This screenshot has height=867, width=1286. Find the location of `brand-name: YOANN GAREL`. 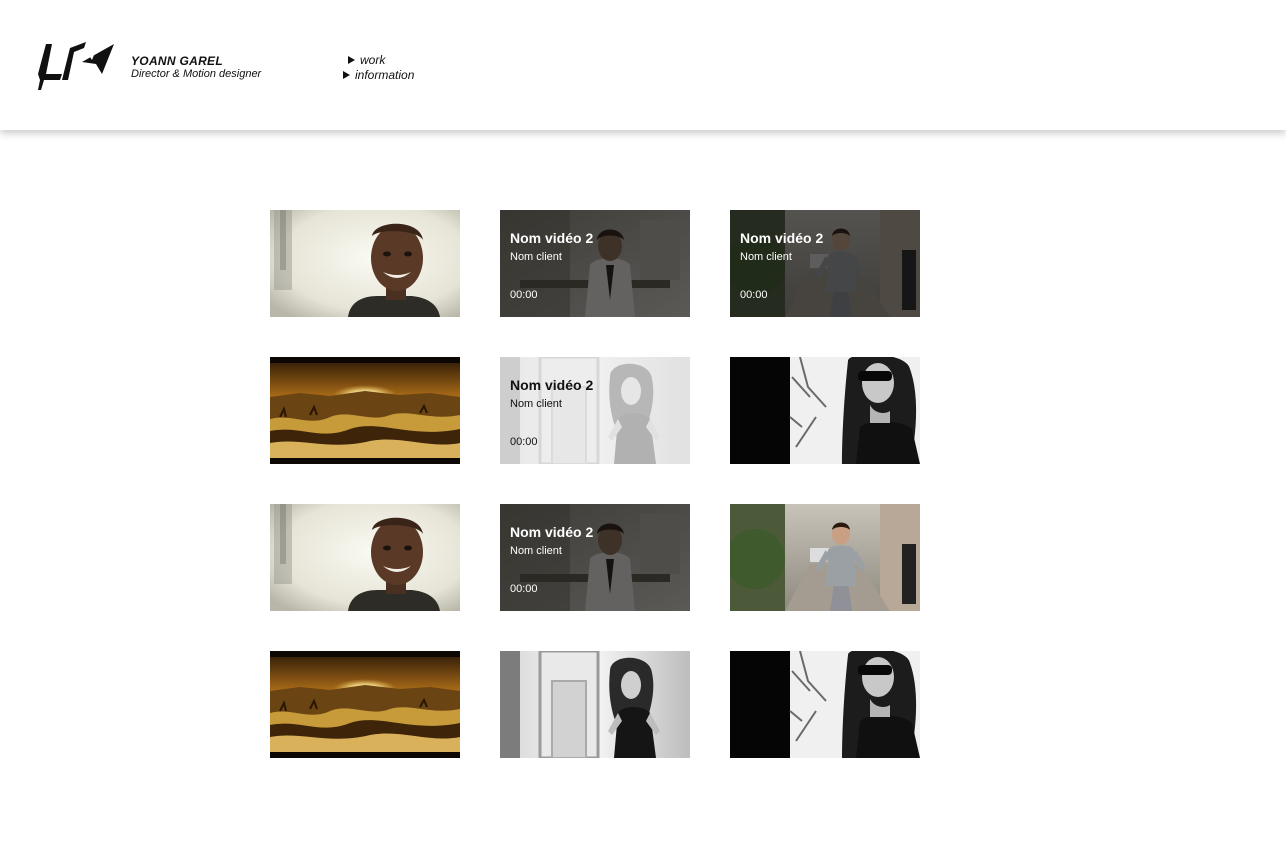

brand-name: YOANN GAREL is located at coordinates (177, 61).